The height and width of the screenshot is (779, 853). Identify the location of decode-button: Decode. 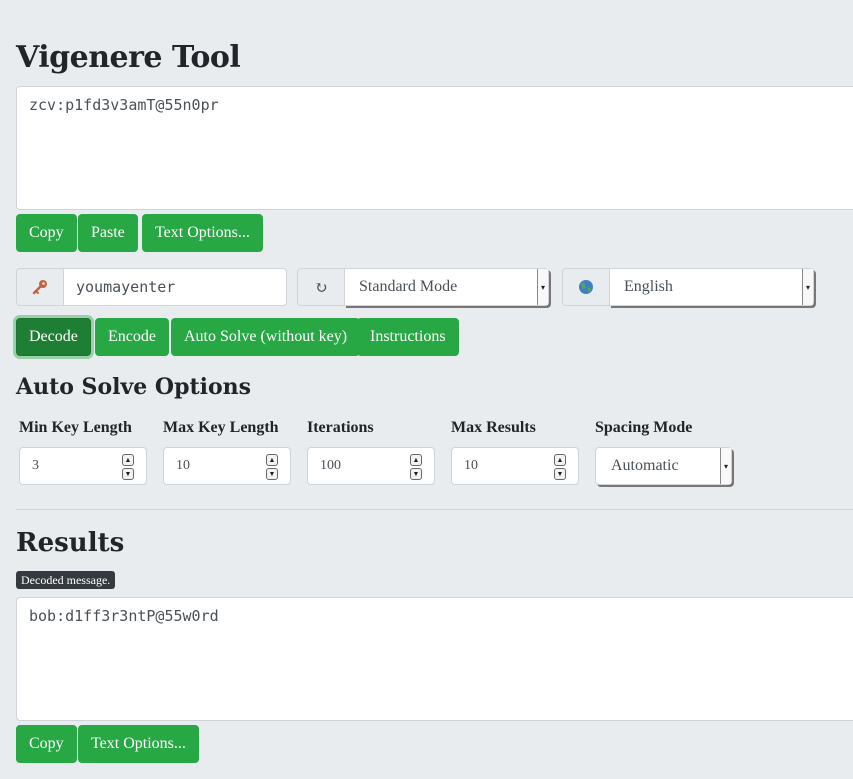
(53, 337).